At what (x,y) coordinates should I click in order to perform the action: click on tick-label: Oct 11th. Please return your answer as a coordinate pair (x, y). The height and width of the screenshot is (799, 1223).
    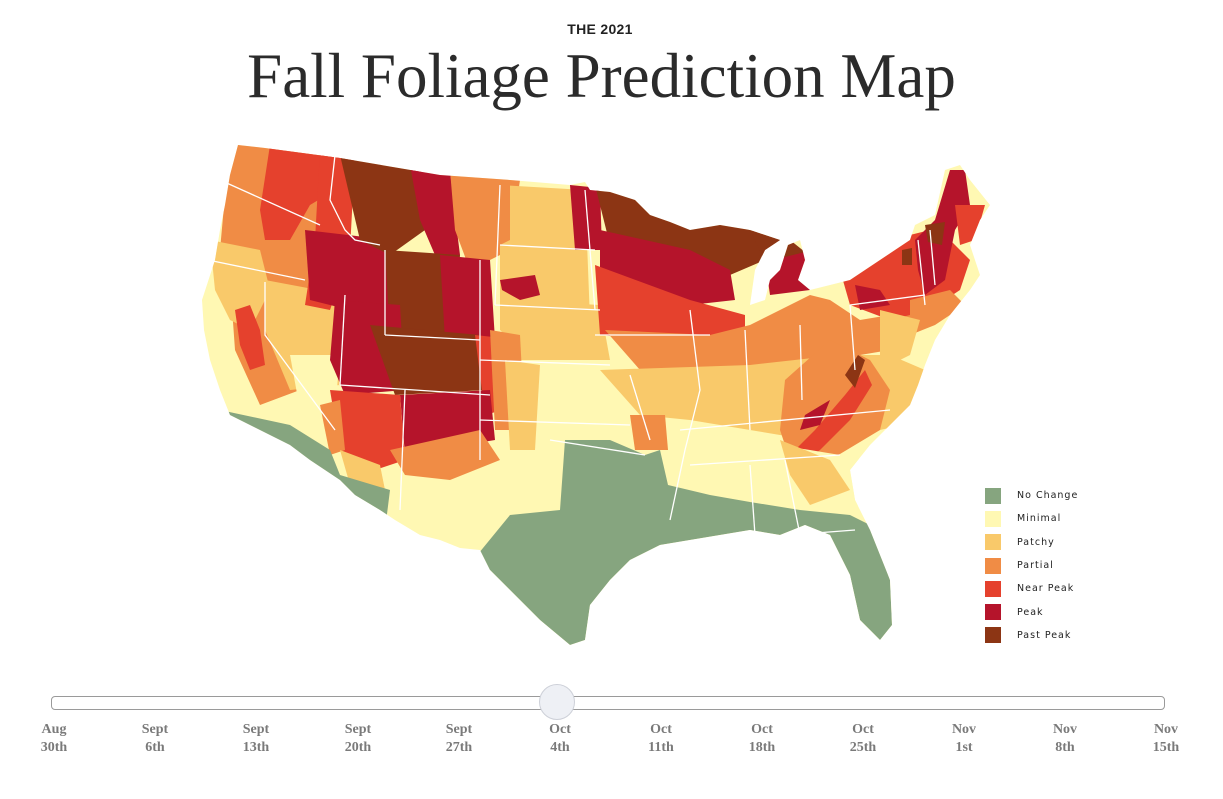
    Looking at the image, I should click on (661, 739).